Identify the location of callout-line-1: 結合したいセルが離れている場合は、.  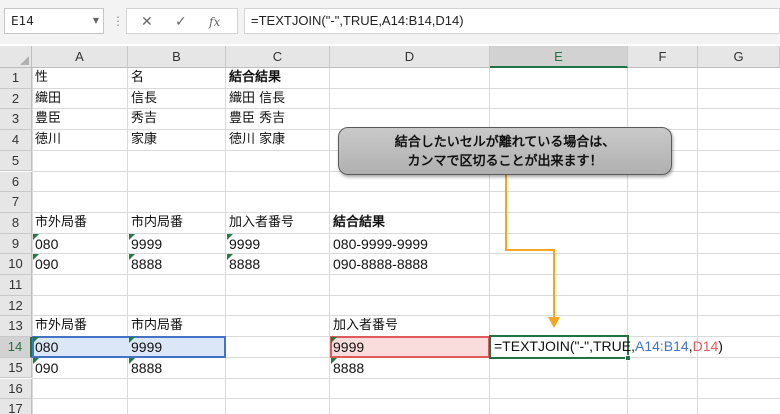
(505, 142).